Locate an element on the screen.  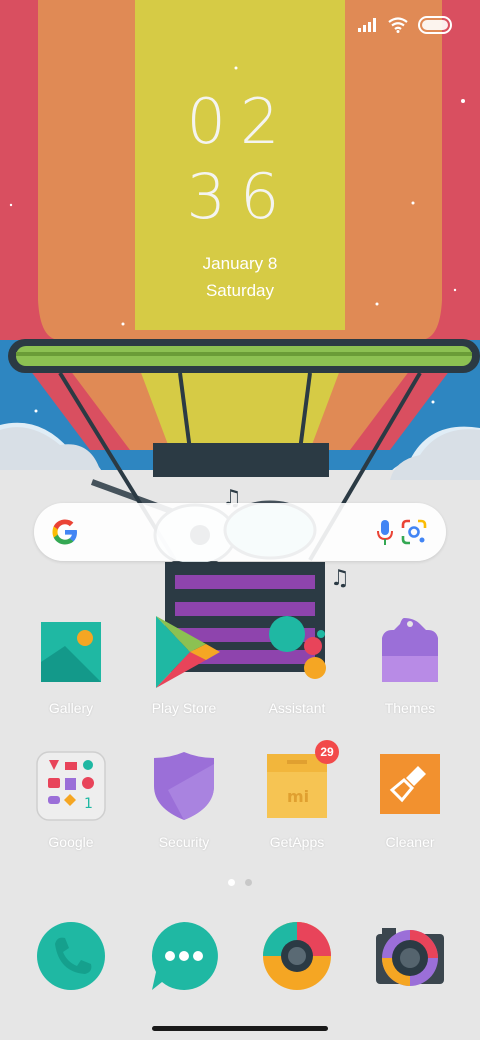
battery-icon is located at coordinates (435, 25).